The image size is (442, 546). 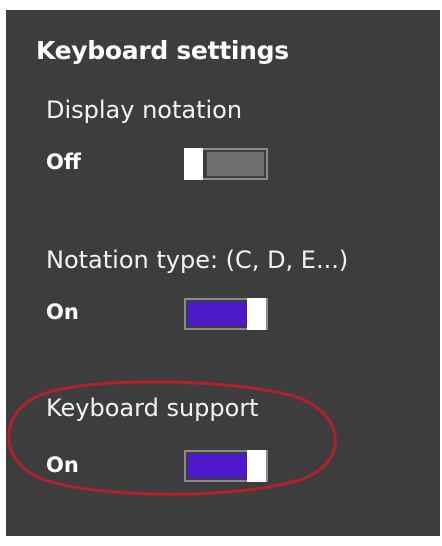 What do you see at coordinates (197, 260) in the screenshot?
I see `notation-type-label: Notation type: (C, D, E...)` at bounding box center [197, 260].